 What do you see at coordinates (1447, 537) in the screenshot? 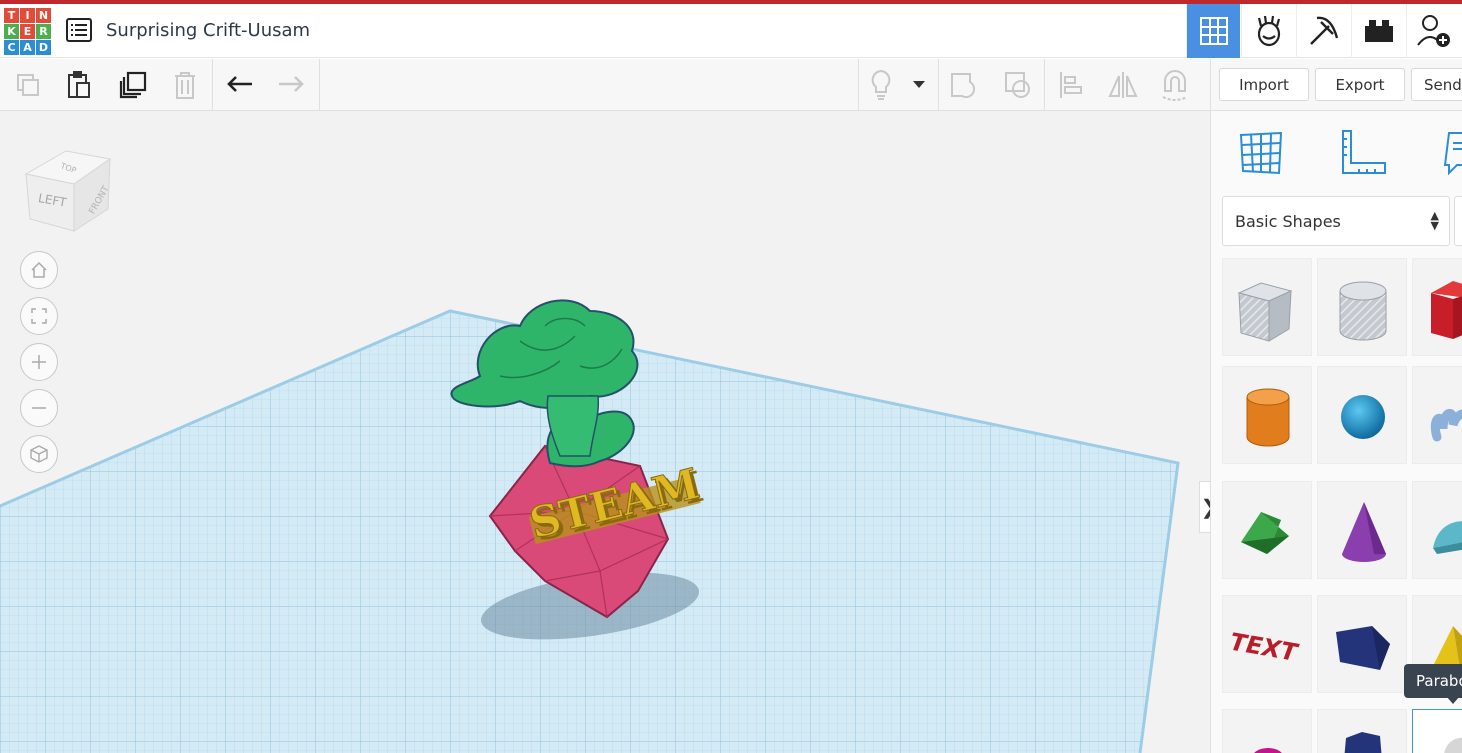
I see `round-roof-icon` at bounding box center [1447, 537].